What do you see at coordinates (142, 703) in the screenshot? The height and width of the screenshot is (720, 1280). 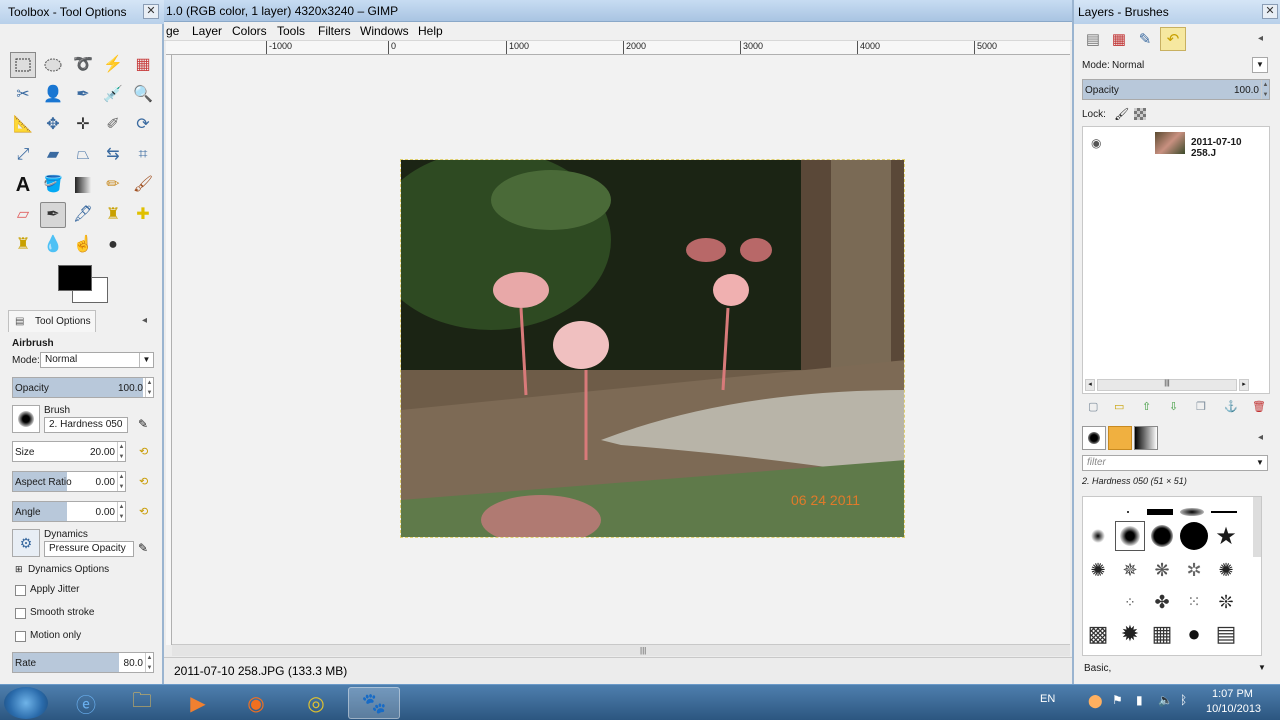 I see `file-explorer-icon: 🗀` at bounding box center [142, 703].